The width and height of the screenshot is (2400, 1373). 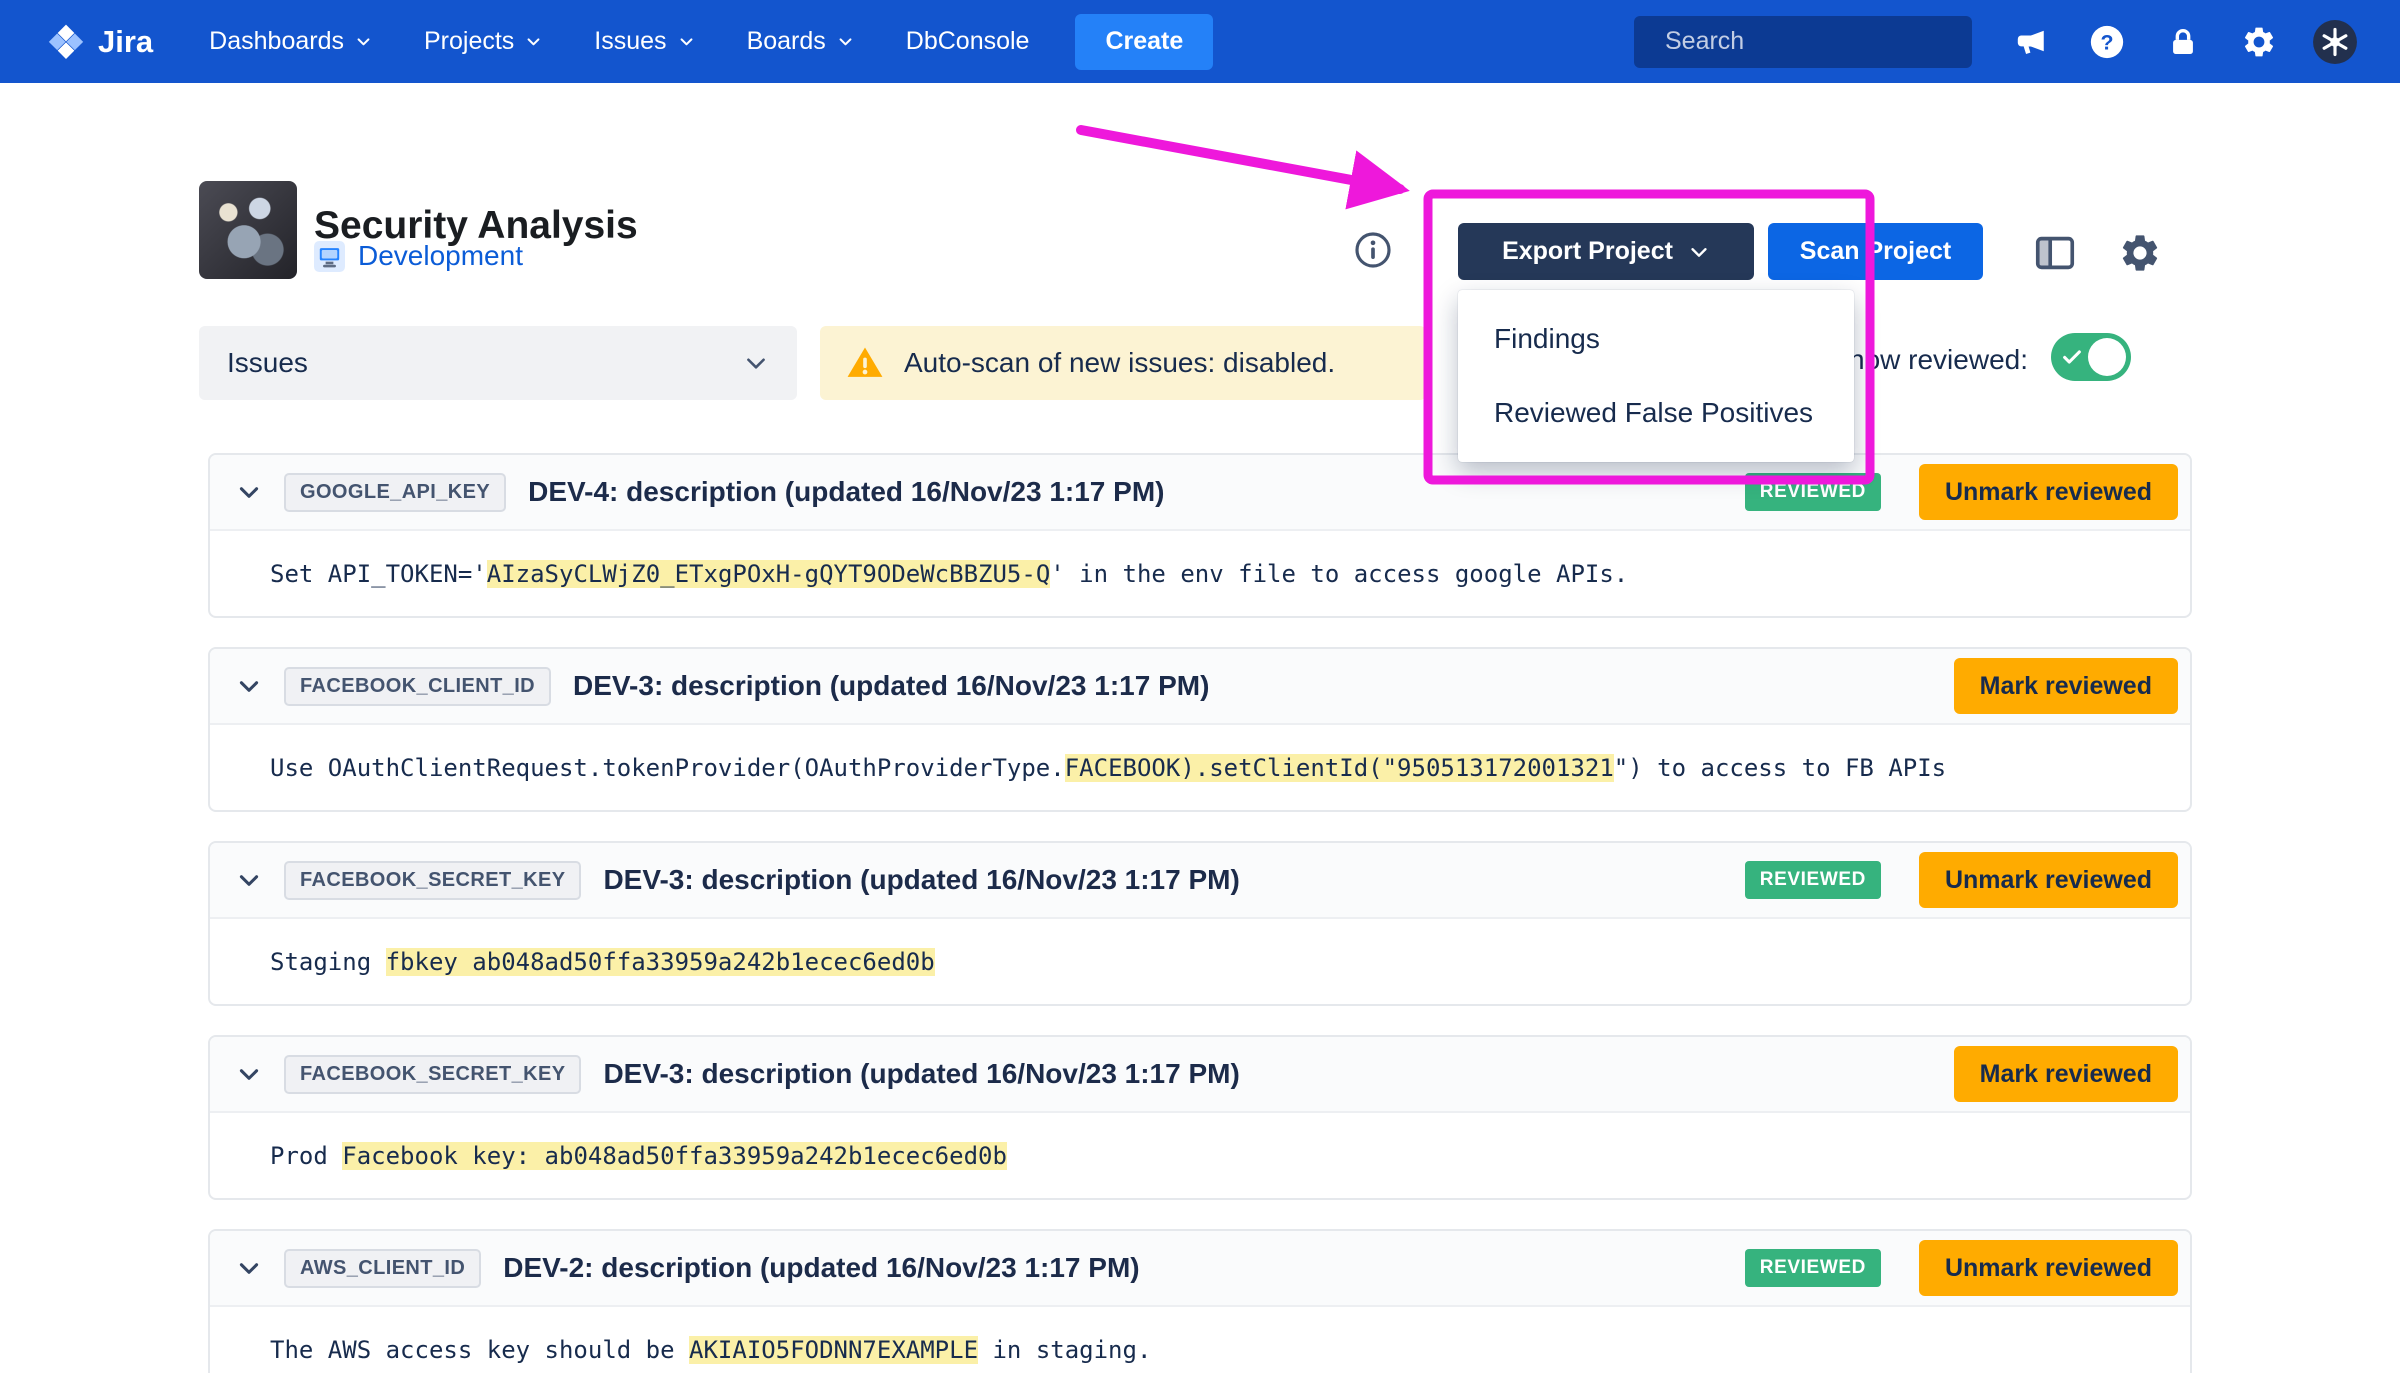 I want to click on export-menu-item: Findings, so click(x=1656, y=339).